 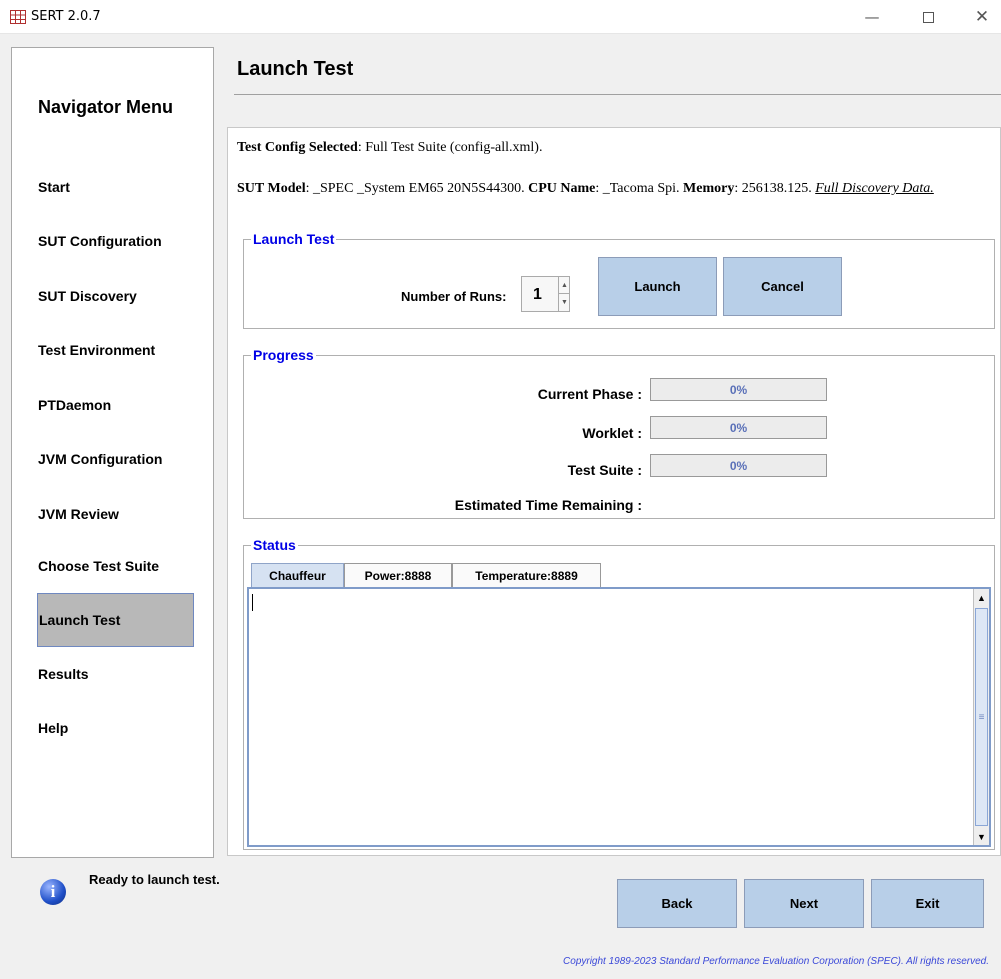 I want to click on next-button: Next, so click(x=804, y=903).